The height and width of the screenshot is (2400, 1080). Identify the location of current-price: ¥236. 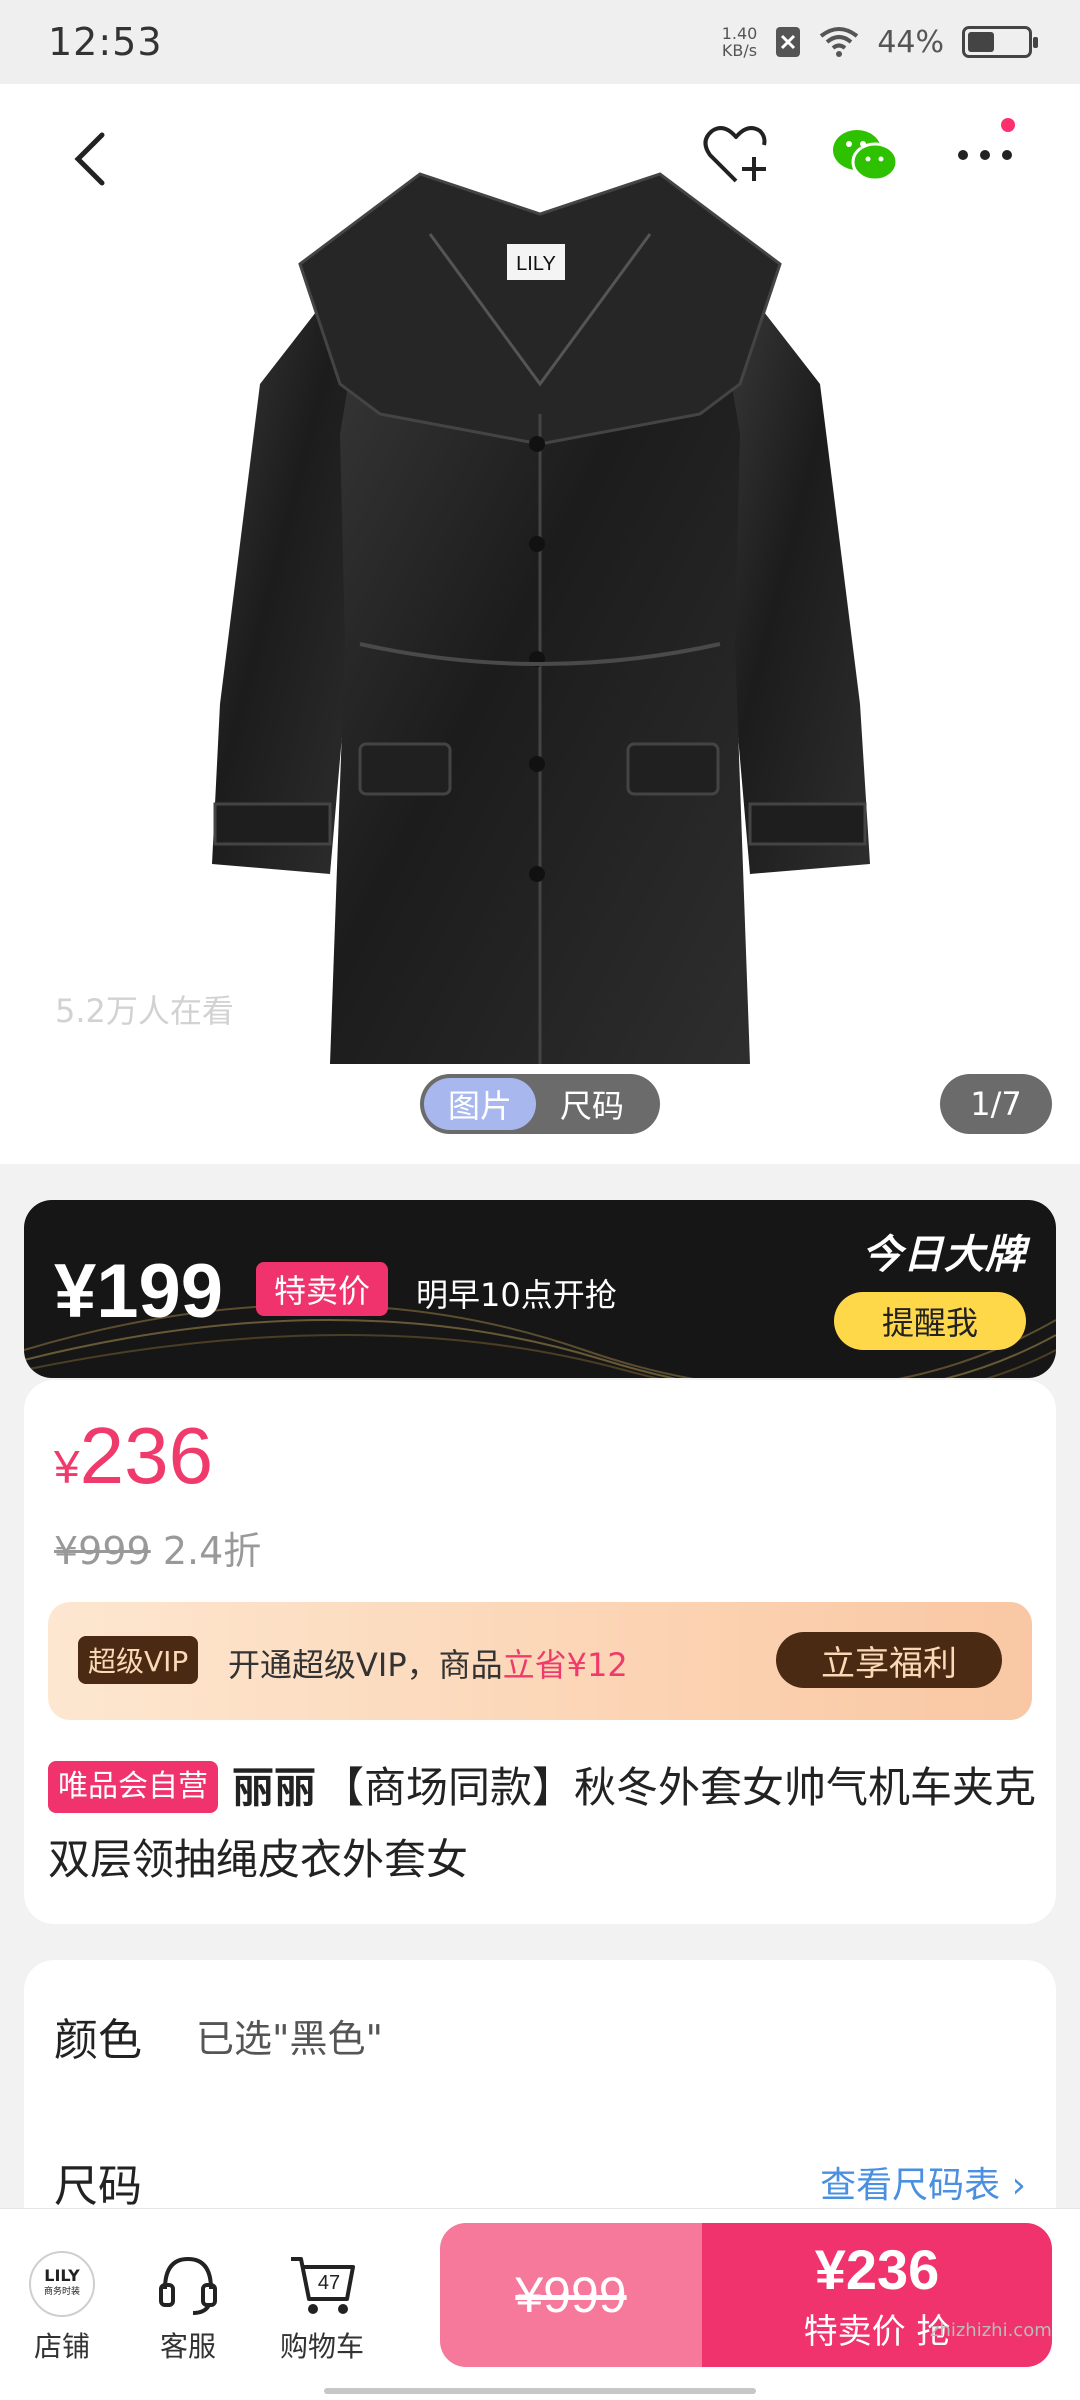
(133, 1456).